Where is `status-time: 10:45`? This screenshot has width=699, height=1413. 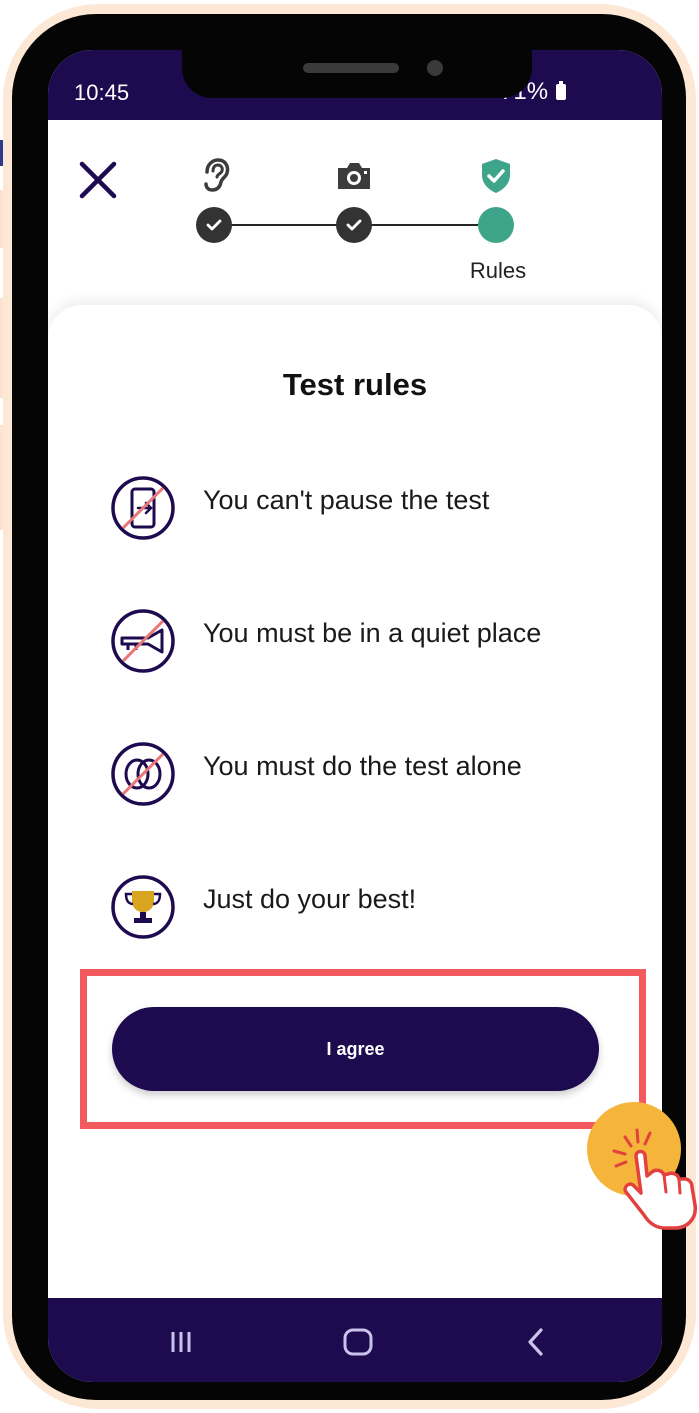 status-time: 10:45 is located at coordinates (102, 92).